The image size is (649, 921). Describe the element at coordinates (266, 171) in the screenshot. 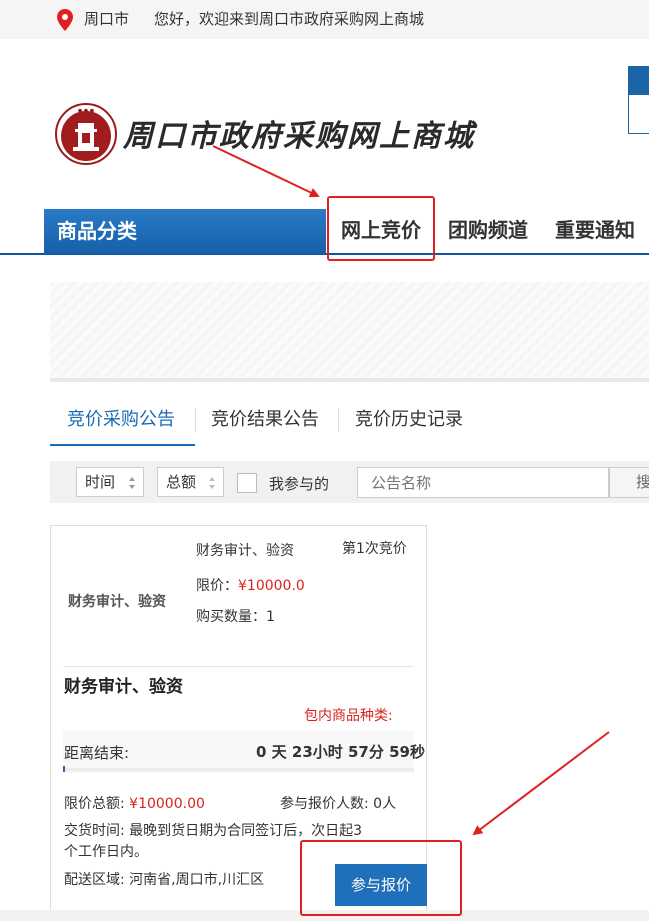

I see `annotation-arrow-nav` at that location.